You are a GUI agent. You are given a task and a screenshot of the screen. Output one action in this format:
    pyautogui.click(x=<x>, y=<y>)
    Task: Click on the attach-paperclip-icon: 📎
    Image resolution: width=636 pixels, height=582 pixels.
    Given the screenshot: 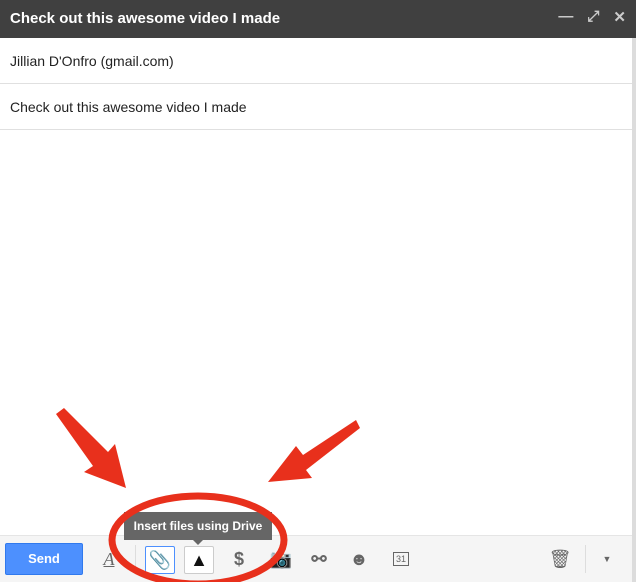 What is the action you would take?
    pyautogui.click(x=160, y=560)
    